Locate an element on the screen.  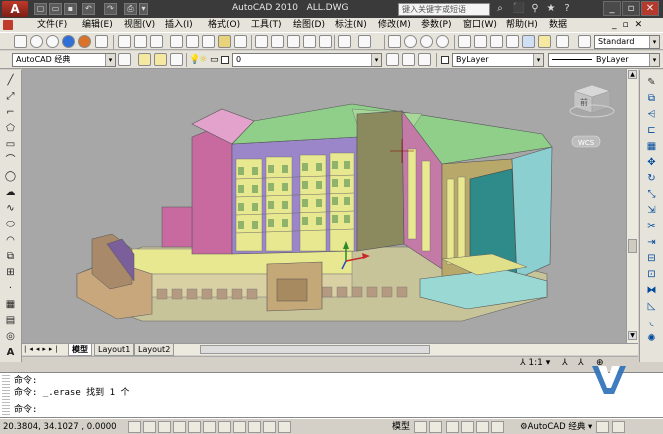
trim-icon: ✂ is located at coordinates (651, 226).